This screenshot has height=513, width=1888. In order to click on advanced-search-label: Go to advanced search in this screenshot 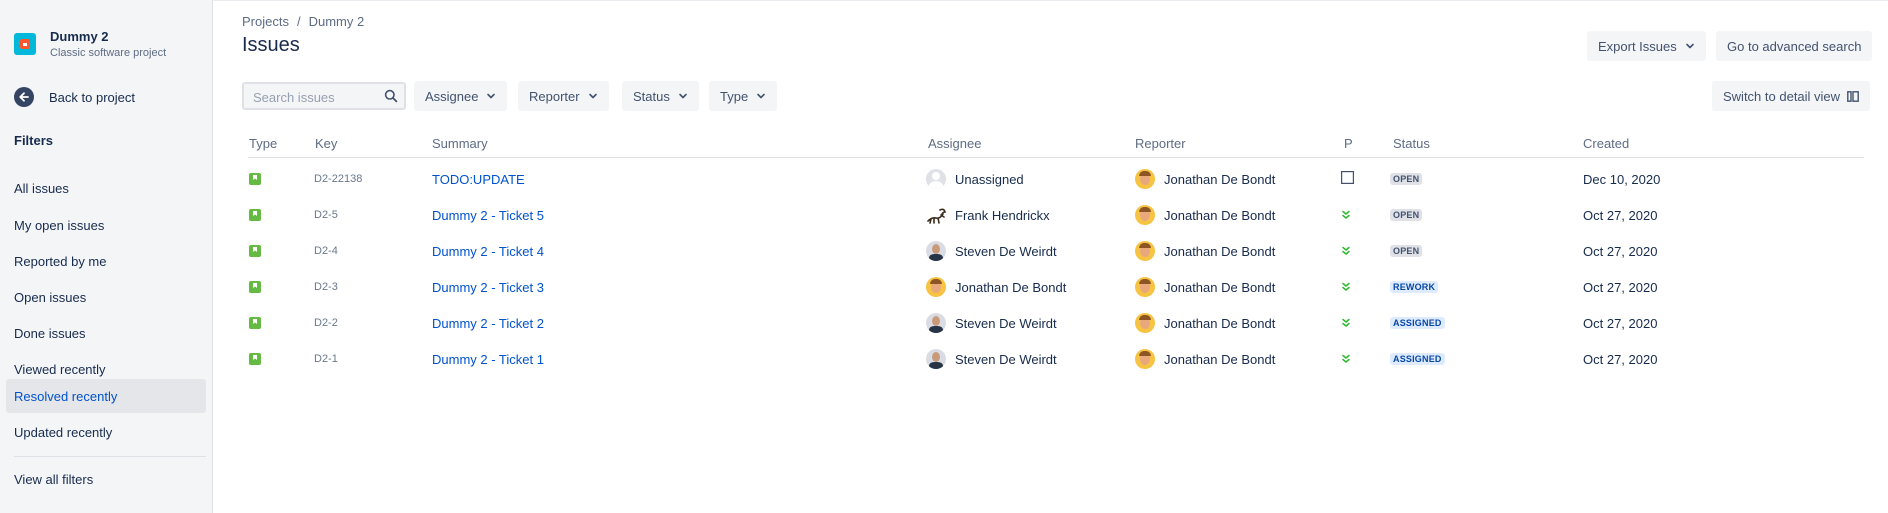, I will do `click(1794, 46)`.